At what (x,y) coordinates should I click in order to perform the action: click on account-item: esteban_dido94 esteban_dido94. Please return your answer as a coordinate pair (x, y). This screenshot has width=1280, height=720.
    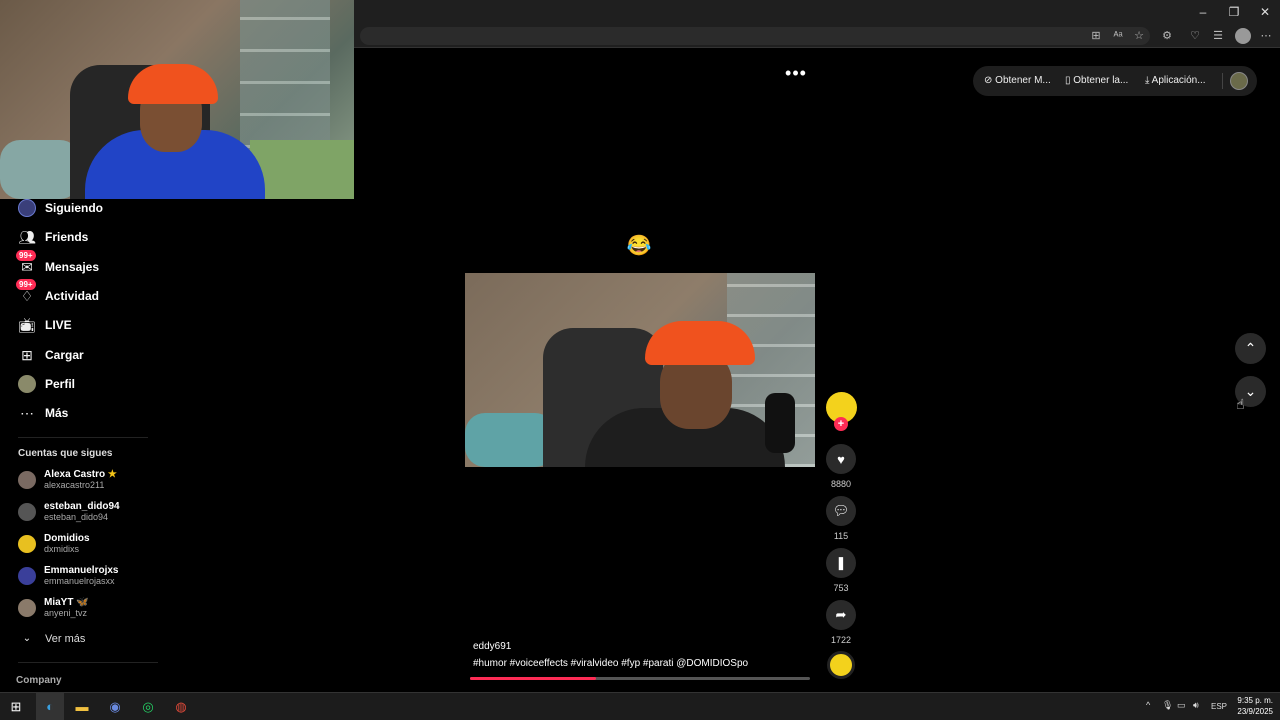
    Looking at the image, I should click on (69, 512).